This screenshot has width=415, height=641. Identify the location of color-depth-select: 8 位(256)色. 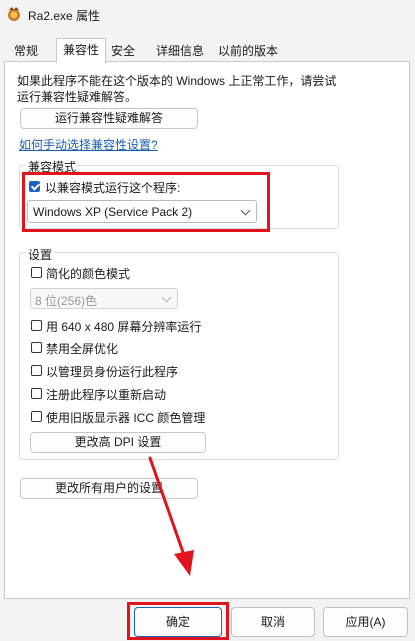
(104, 298).